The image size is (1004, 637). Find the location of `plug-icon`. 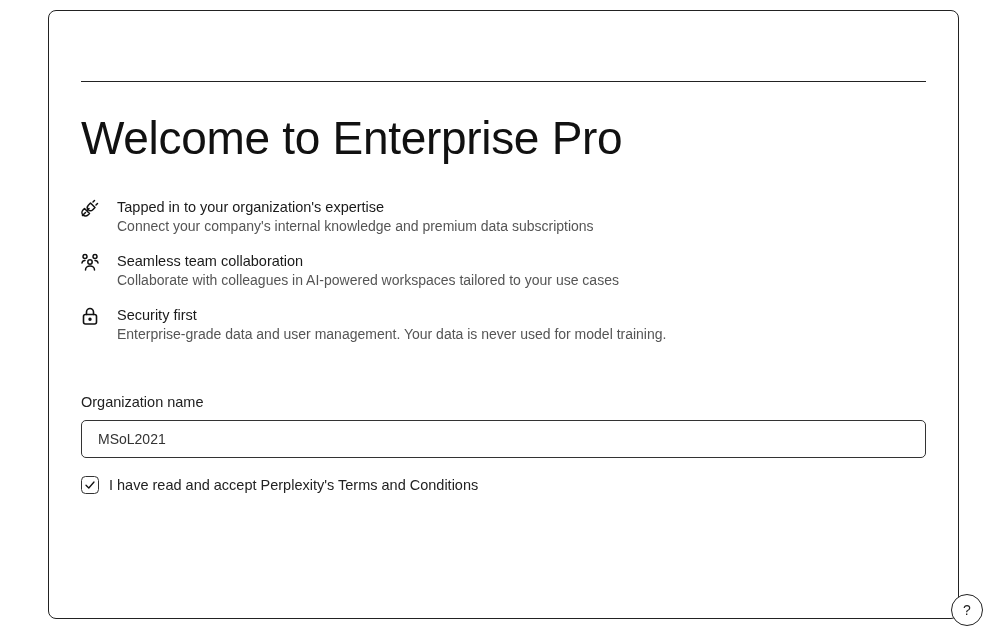

plug-icon is located at coordinates (90, 208).